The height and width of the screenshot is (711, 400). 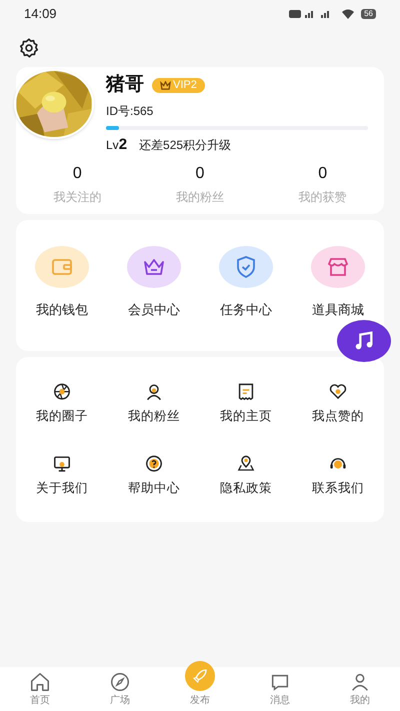 I want to click on menu-item: 帮助中心, so click(x=154, y=476).